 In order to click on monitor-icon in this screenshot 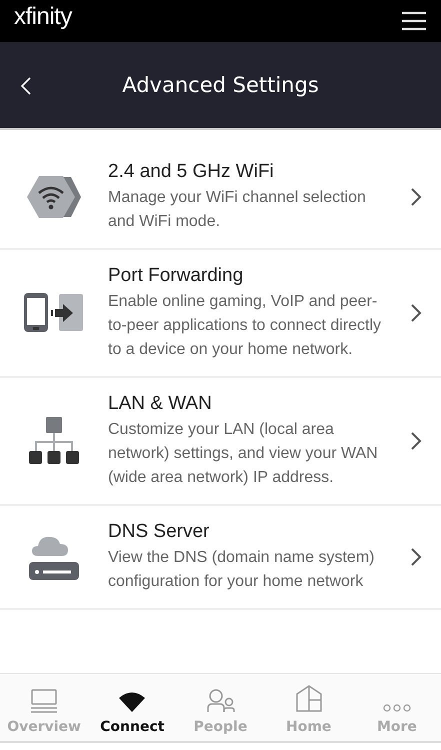, I will do `click(44, 701)`.